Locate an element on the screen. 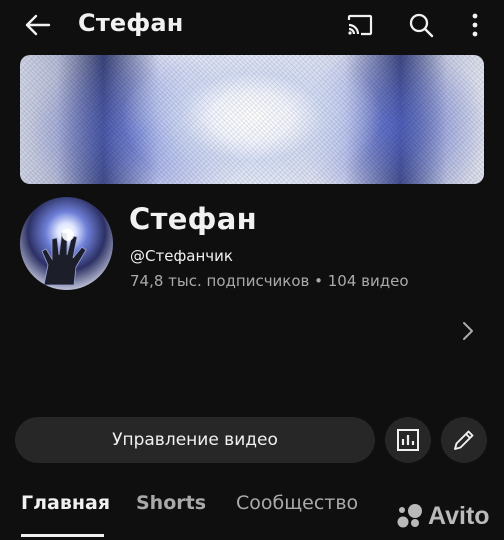 The image size is (504, 540). channel-name: Стефан is located at coordinates (193, 219).